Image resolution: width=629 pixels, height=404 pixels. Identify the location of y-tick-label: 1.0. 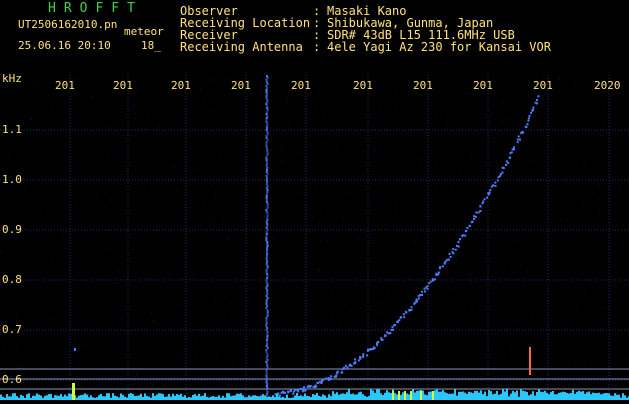
(12, 179).